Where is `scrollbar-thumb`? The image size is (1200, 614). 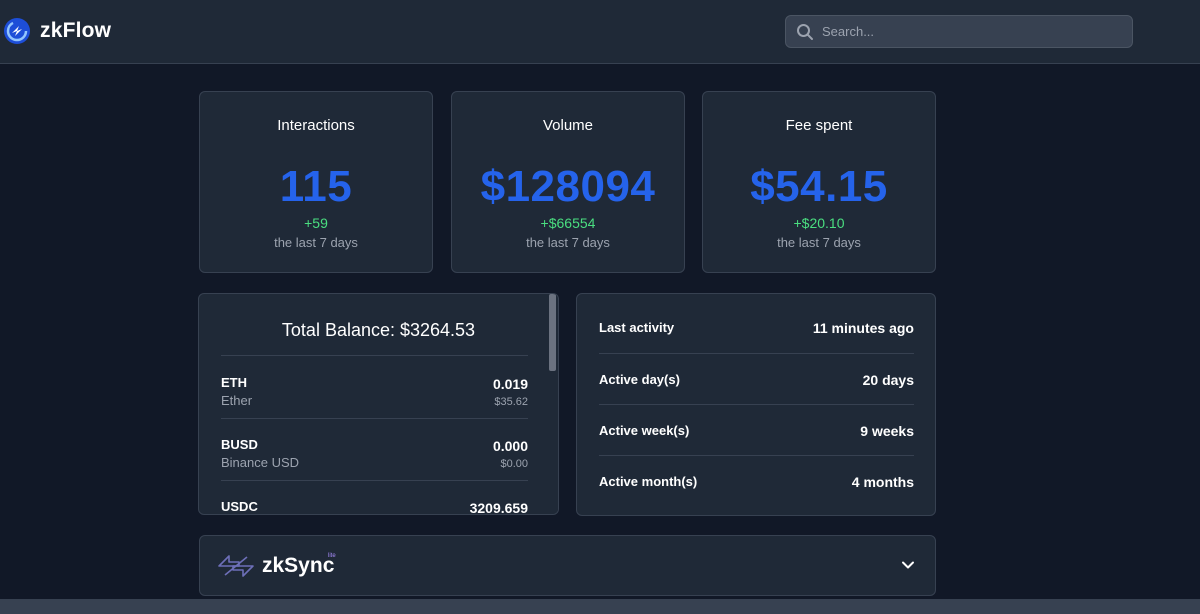 scrollbar-thumb is located at coordinates (552, 332).